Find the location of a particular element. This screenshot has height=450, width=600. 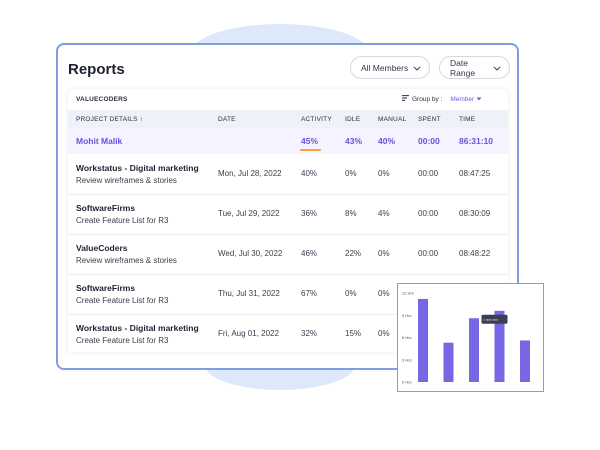

row-manual: 4% is located at coordinates (384, 213).